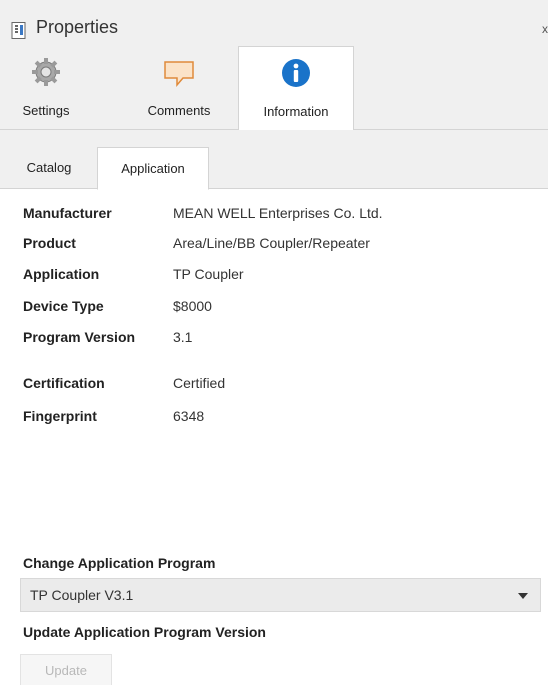  I want to click on tab-catalog: Catalog, so click(49, 168).